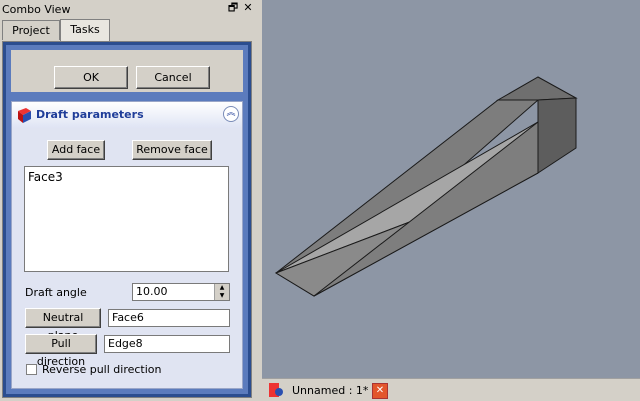 The width and height of the screenshot is (640, 401). Describe the element at coordinates (380, 391) in the screenshot. I see `close-document-icon: ✕` at that location.